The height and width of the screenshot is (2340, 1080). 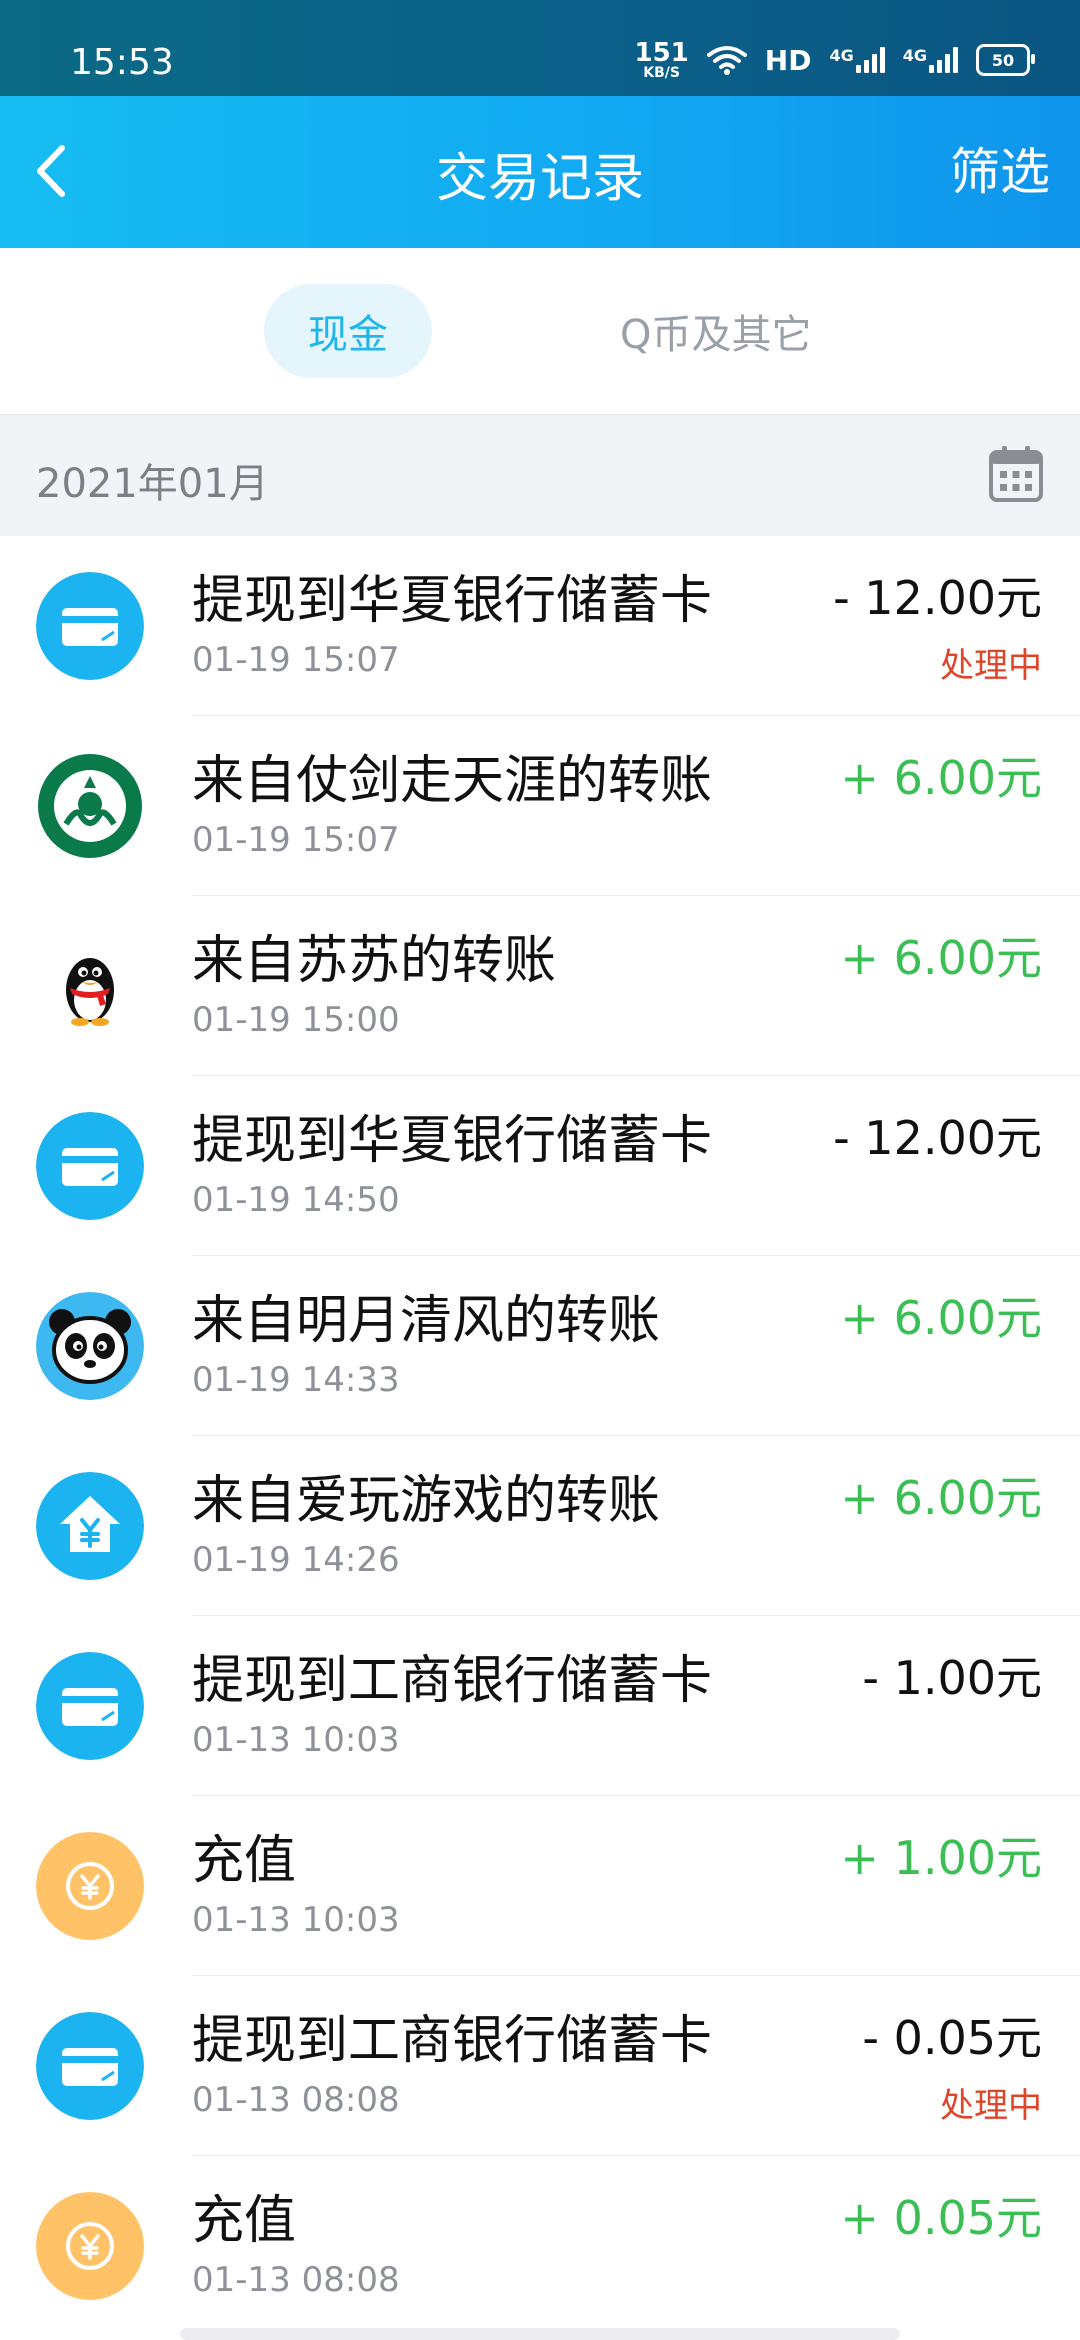 What do you see at coordinates (90, 1526) in the screenshot?
I see `home-yen-icon` at bounding box center [90, 1526].